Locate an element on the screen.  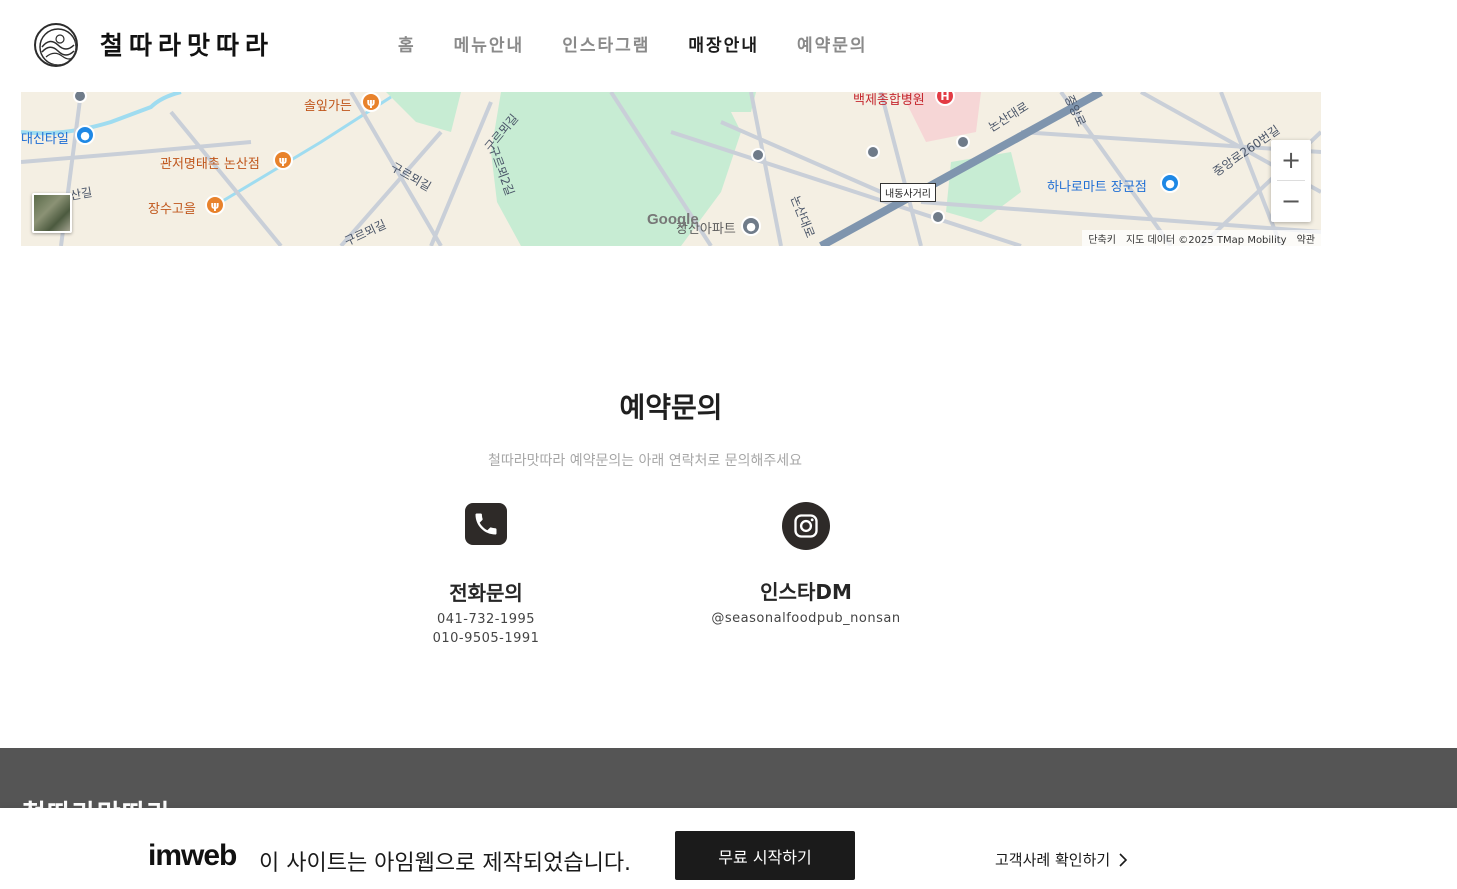
zoom-in-button: + is located at coordinates (1291, 160).